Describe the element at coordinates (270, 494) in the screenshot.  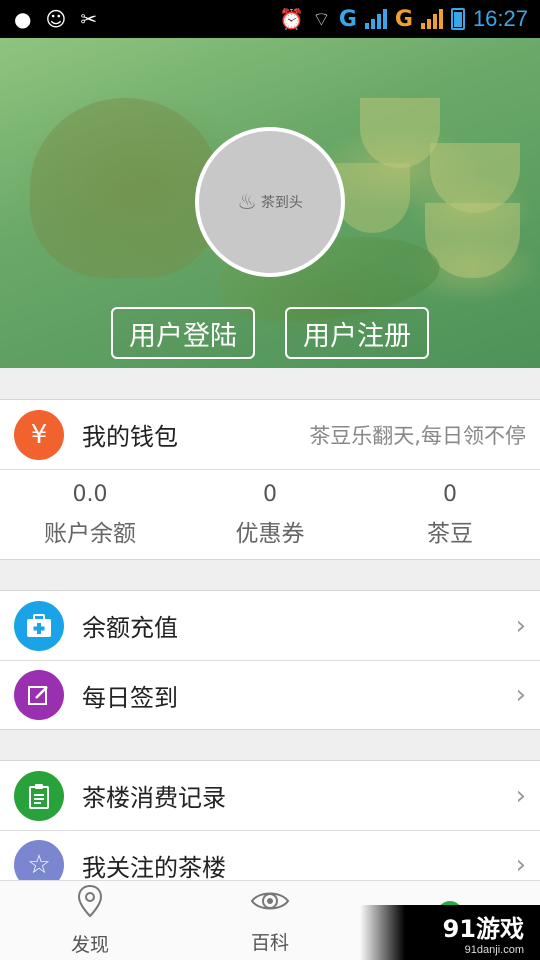
I see `coupons-value: 0` at that location.